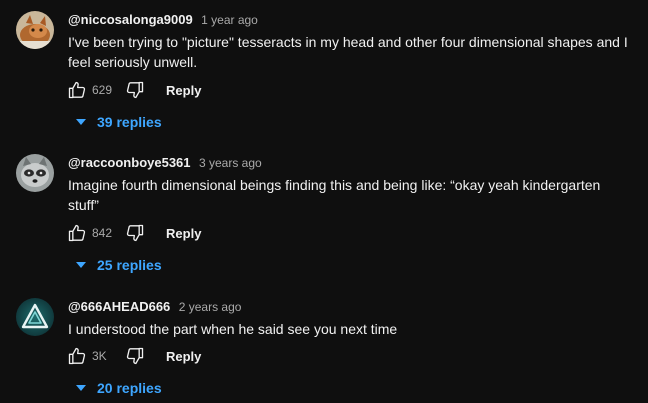  What do you see at coordinates (229, 20) in the screenshot?
I see `comment-timestamp: 1 year ago` at bounding box center [229, 20].